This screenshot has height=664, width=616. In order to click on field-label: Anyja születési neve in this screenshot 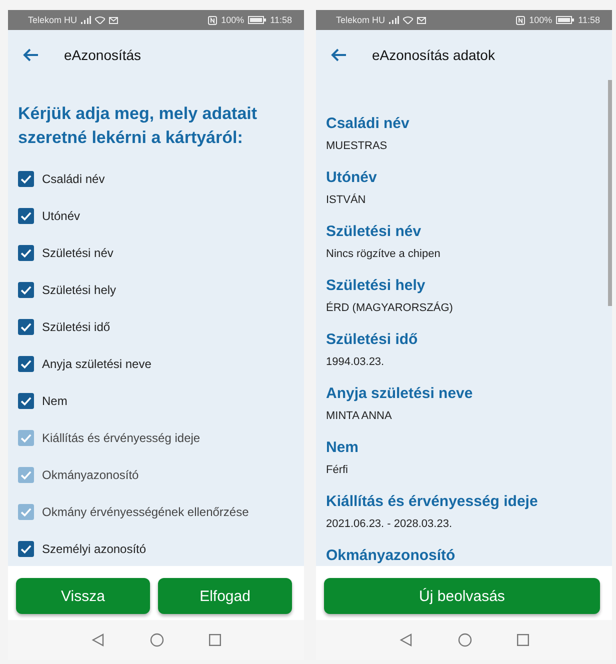, I will do `click(399, 394)`.